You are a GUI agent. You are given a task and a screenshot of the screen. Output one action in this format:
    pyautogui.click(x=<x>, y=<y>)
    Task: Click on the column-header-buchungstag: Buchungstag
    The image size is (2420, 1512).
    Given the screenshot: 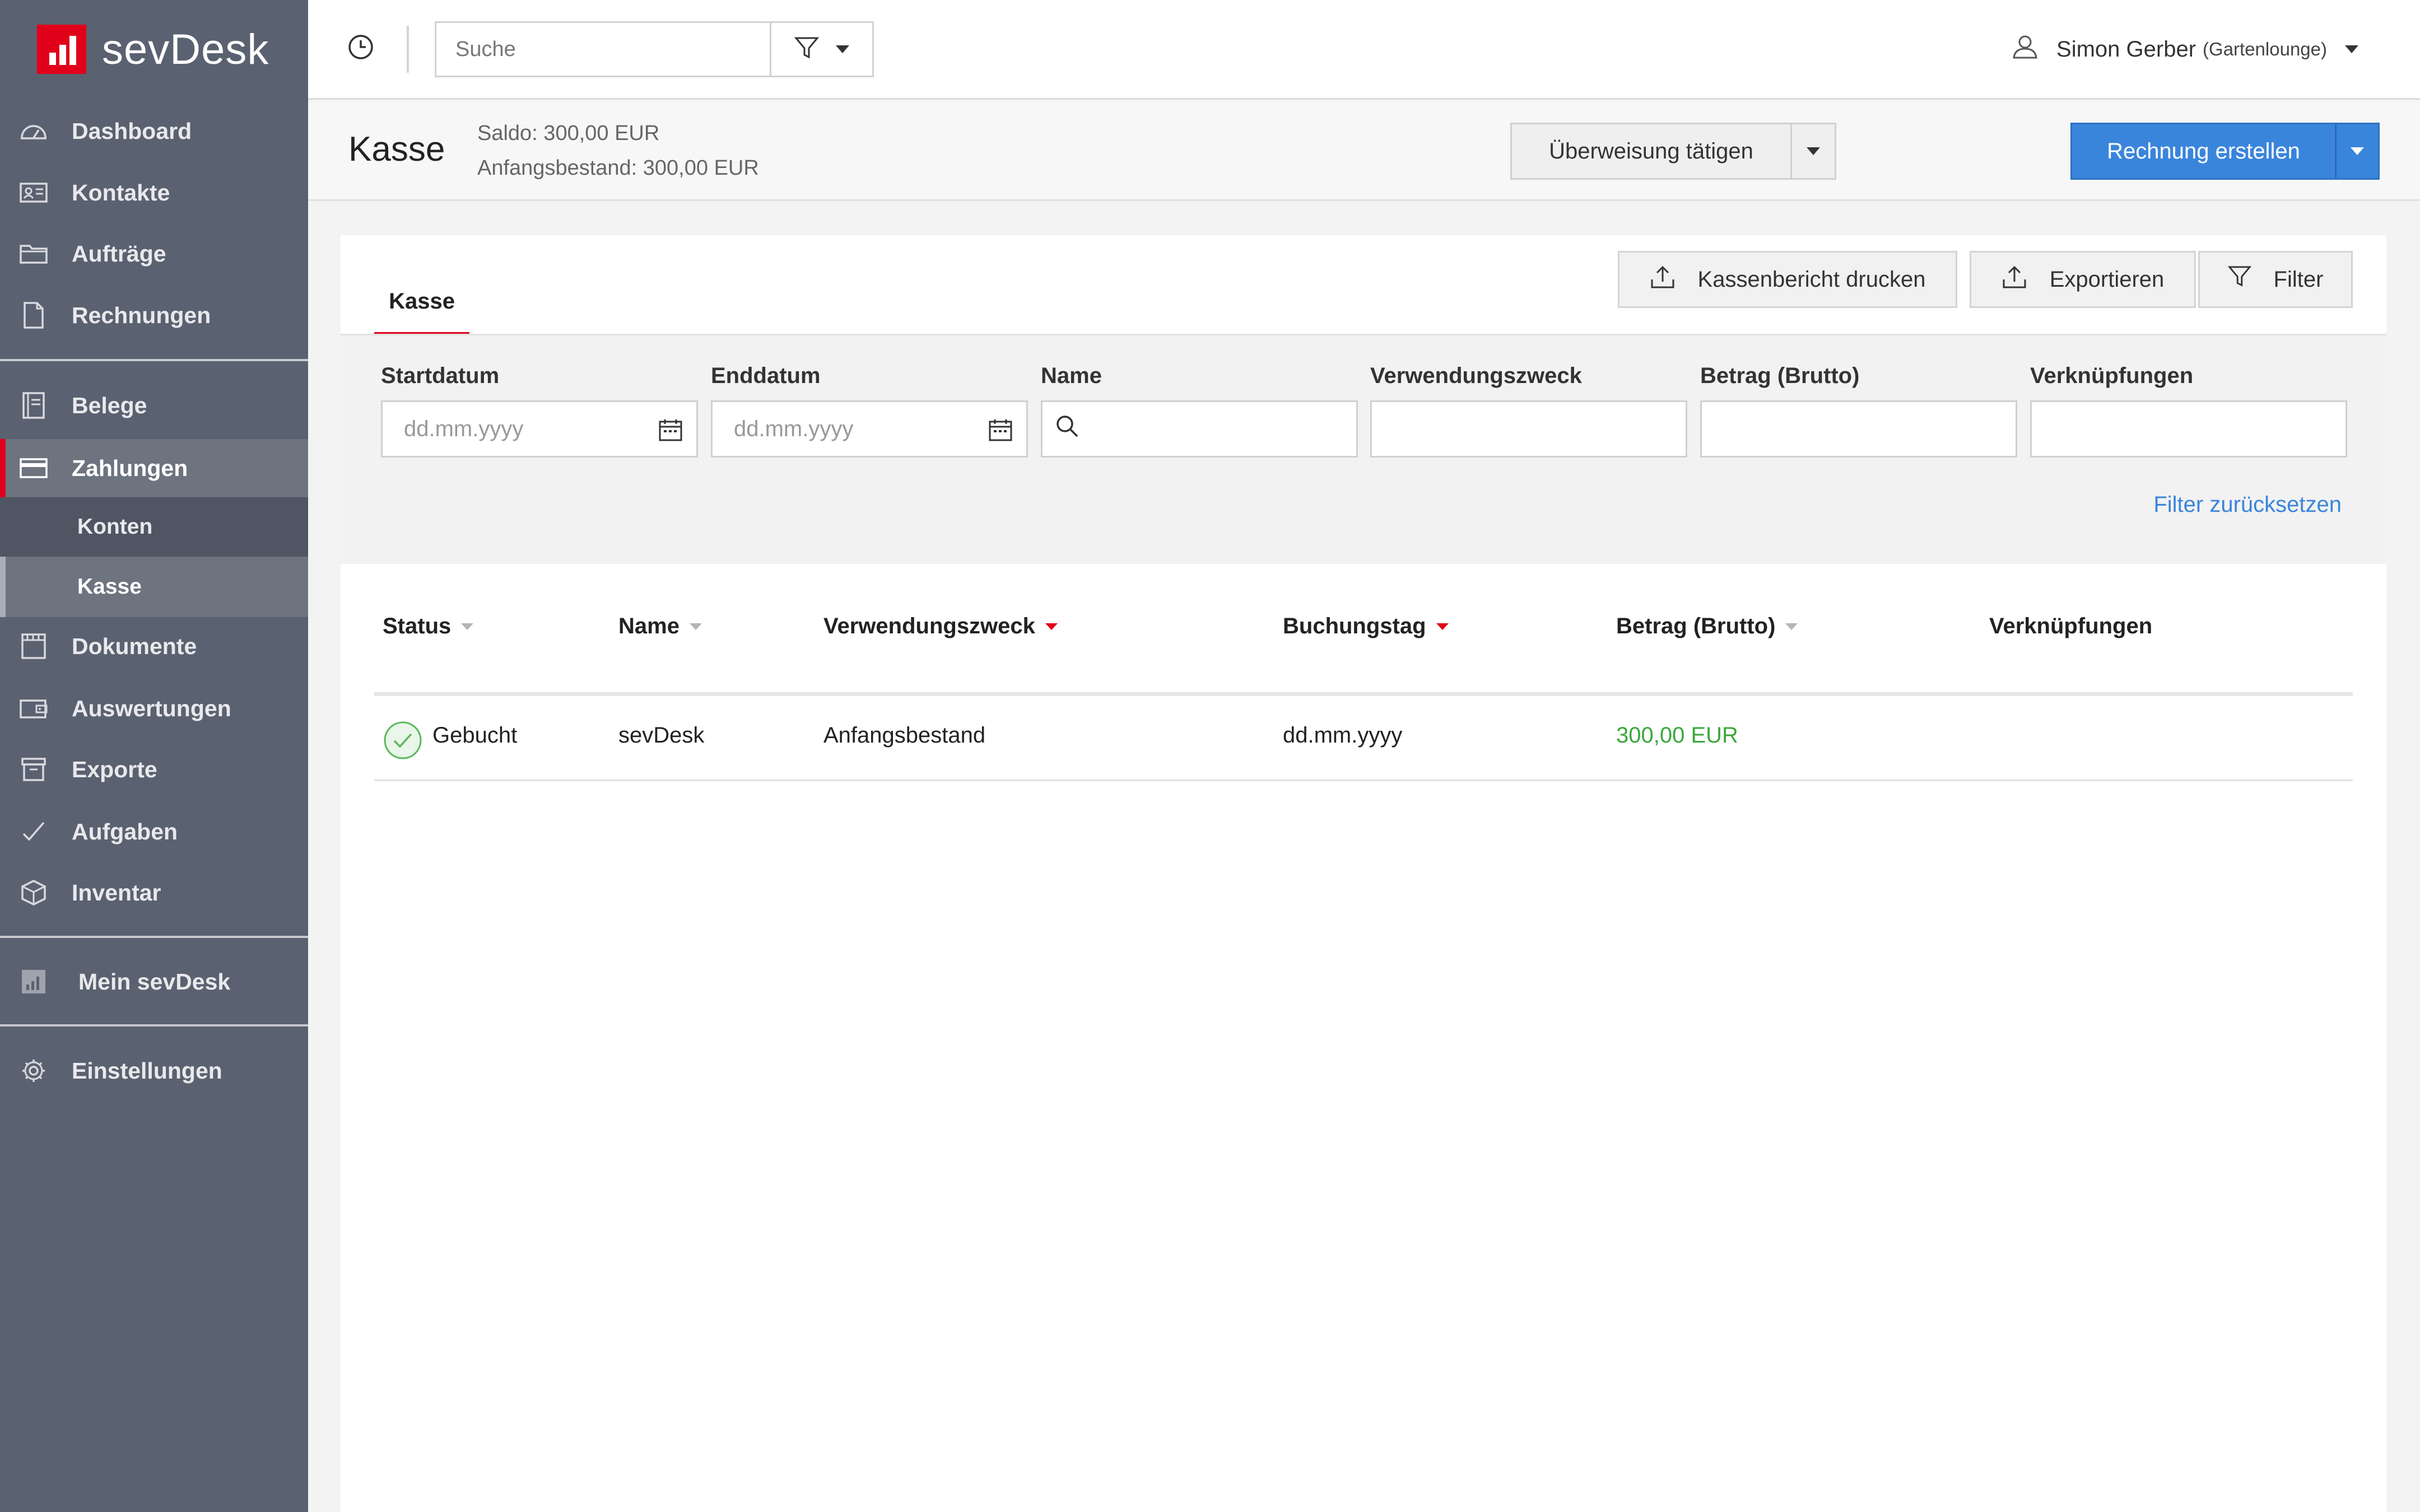 What is the action you would take?
    pyautogui.click(x=1366, y=627)
    